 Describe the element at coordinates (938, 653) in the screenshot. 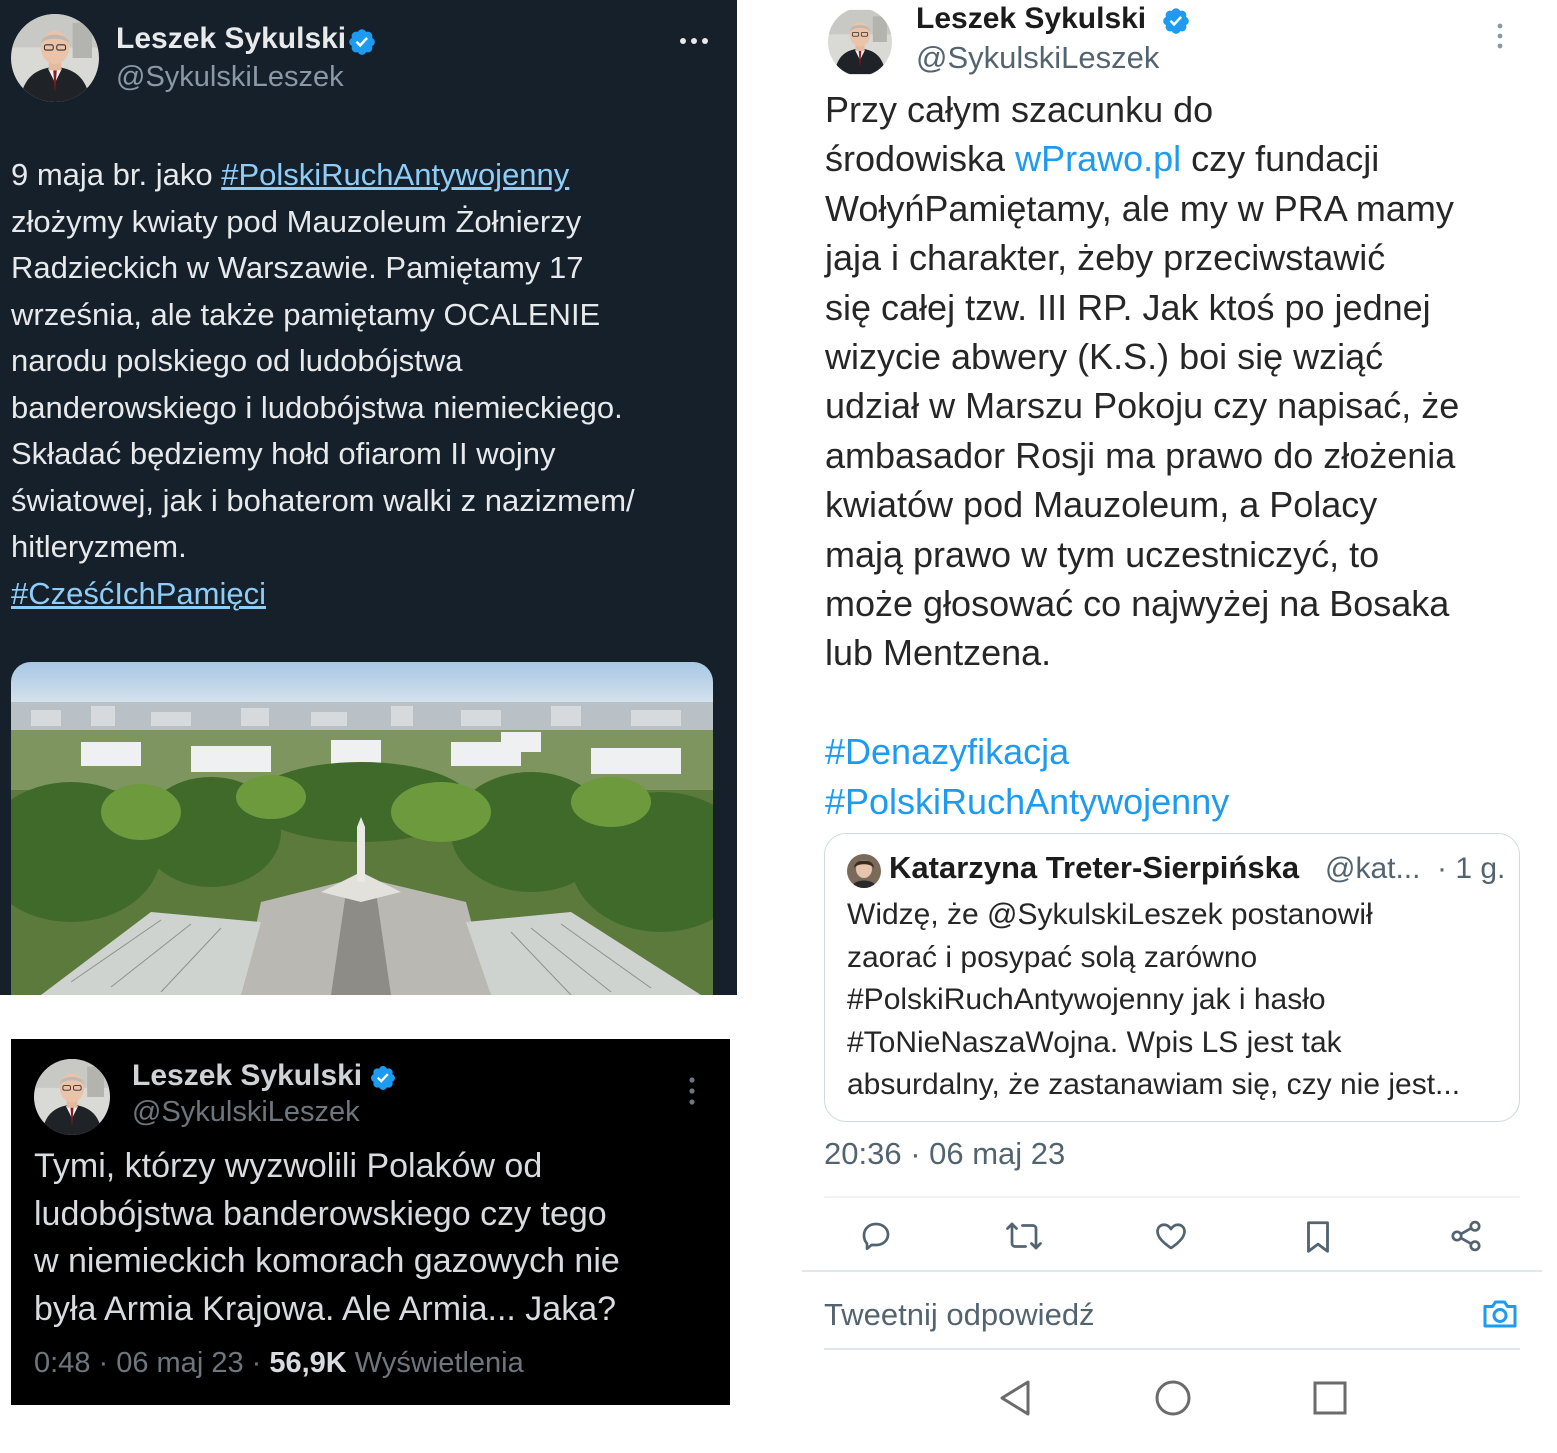

I see `tweet-text-line: lub Mentzena.` at that location.